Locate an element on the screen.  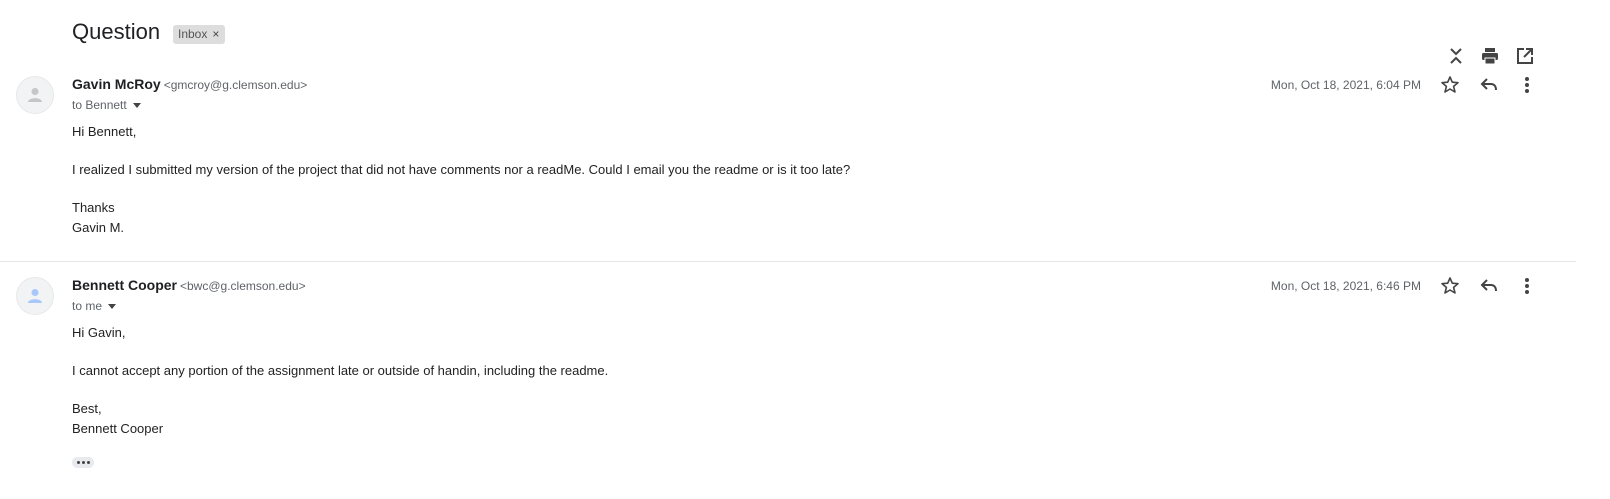
message-divider is located at coordinates (788, 261).